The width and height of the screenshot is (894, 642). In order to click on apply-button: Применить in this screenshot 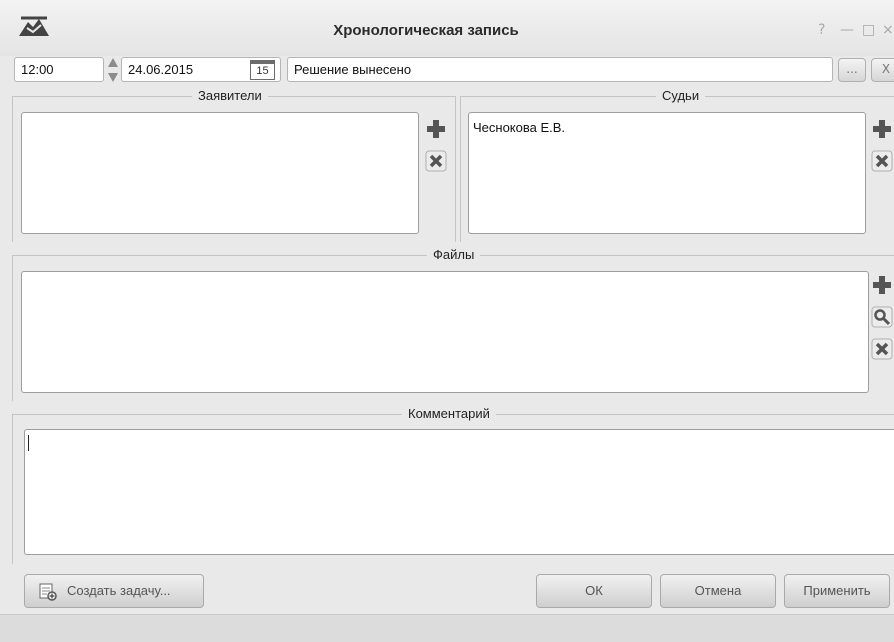, I will do `click(837, 591)`.